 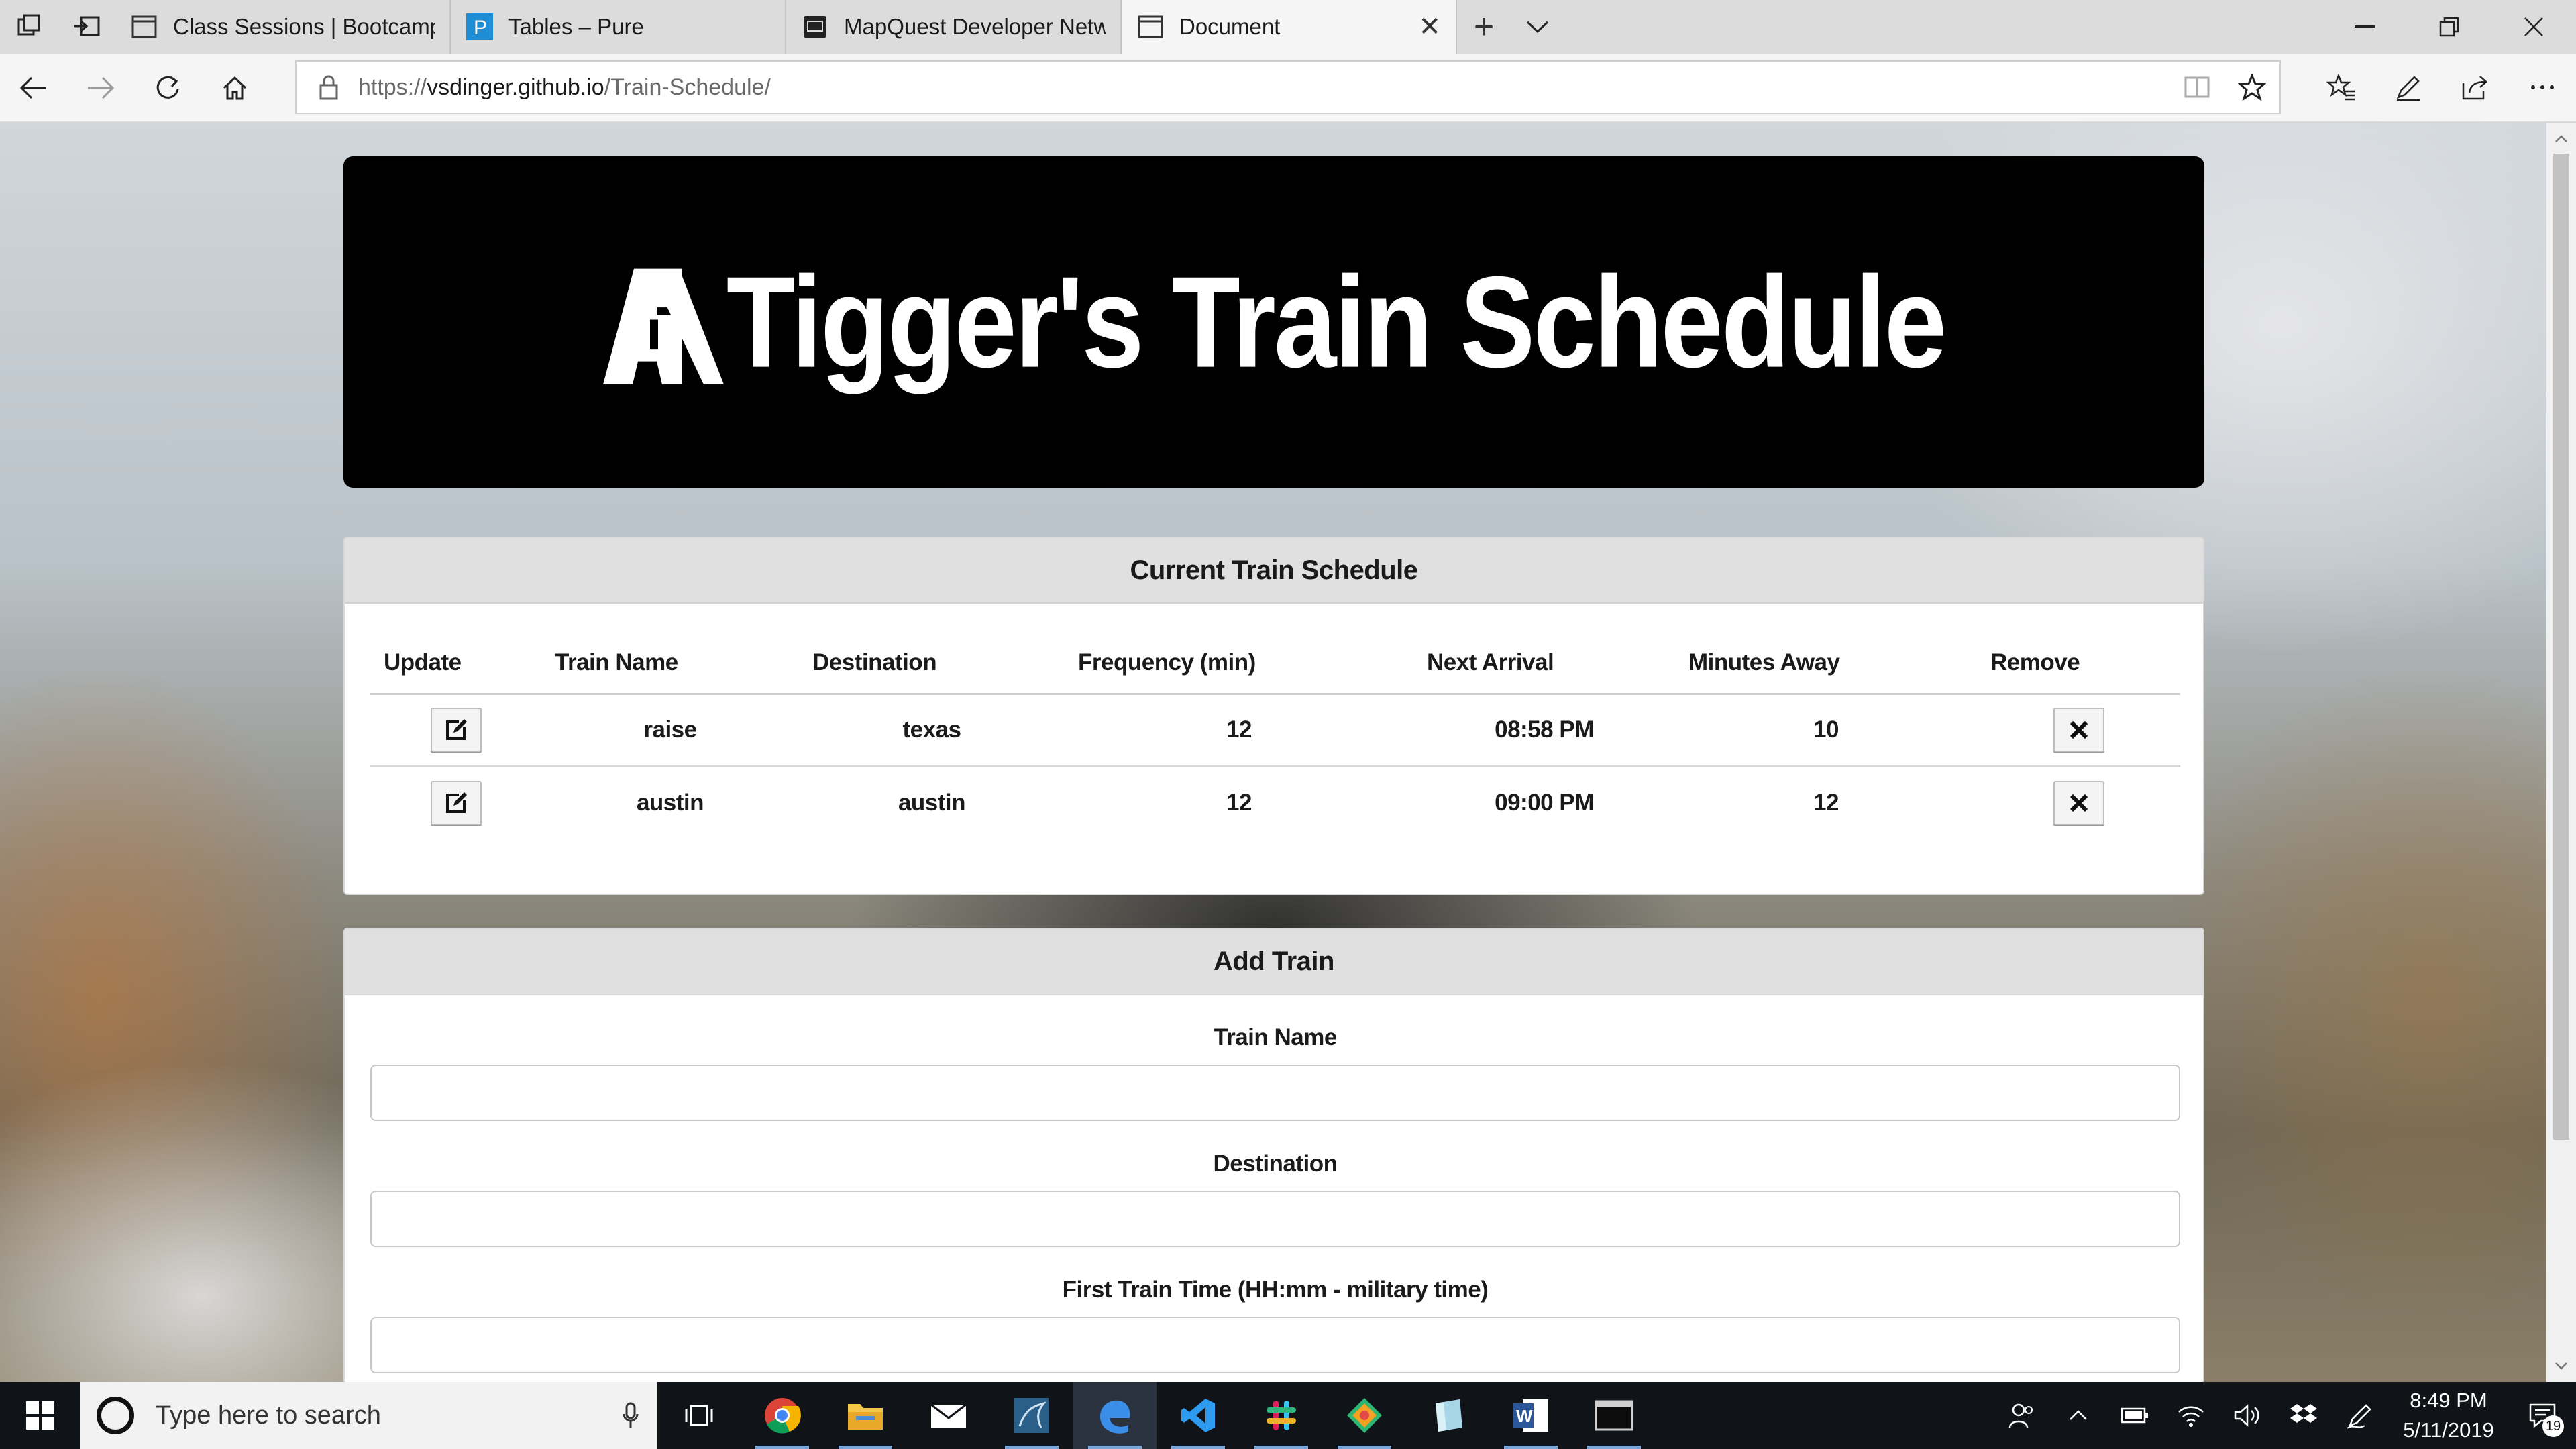 What do you see at coordinates (1239, 730) in the screenshot?
I see `frequency-cell: 12` at bounding box center [1239, 730].